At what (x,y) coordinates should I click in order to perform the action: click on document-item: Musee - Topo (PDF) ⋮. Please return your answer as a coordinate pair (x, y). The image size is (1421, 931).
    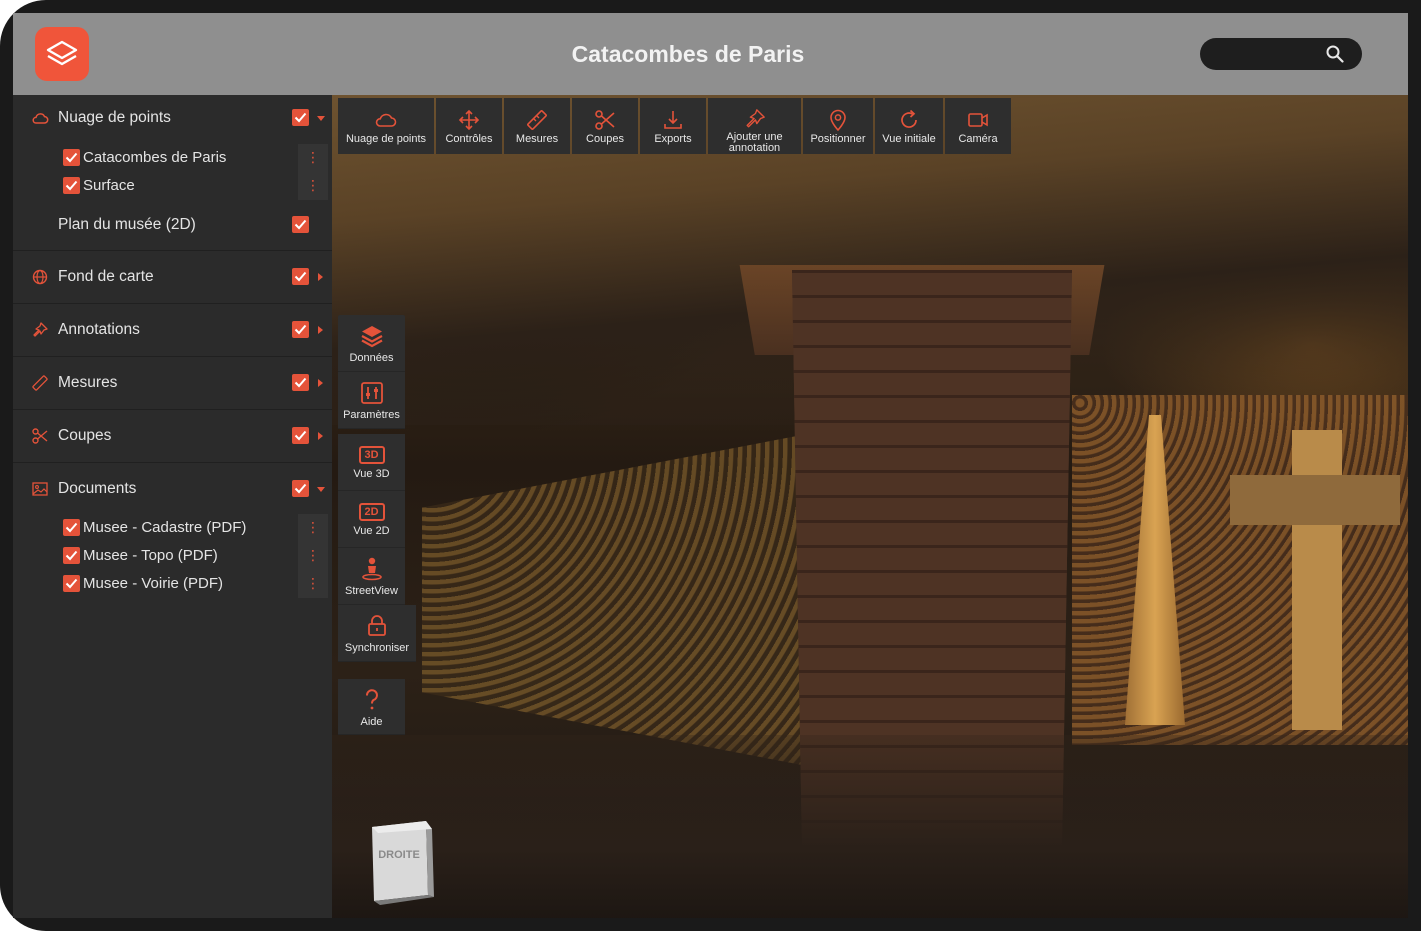
    Looking at the image, I should click on (172, 556).